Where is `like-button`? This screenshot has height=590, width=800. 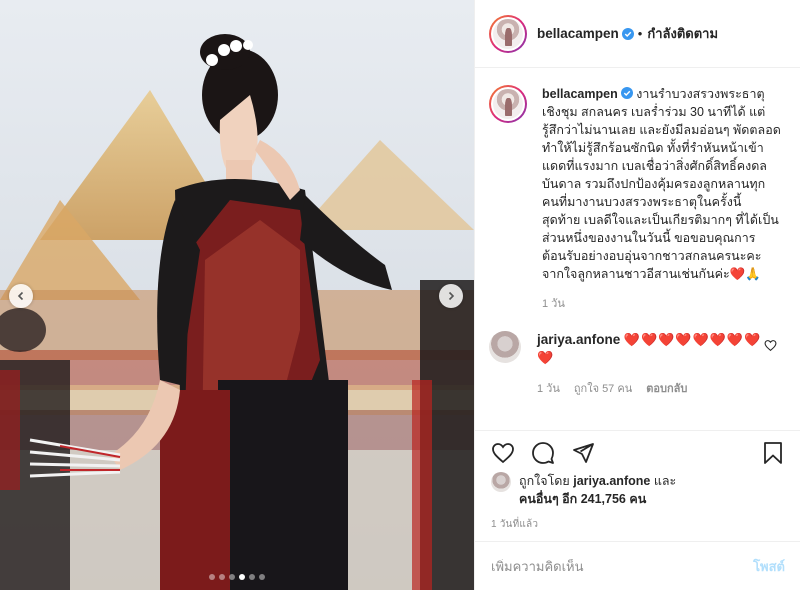
like-button is located at coordinates (503, 453).